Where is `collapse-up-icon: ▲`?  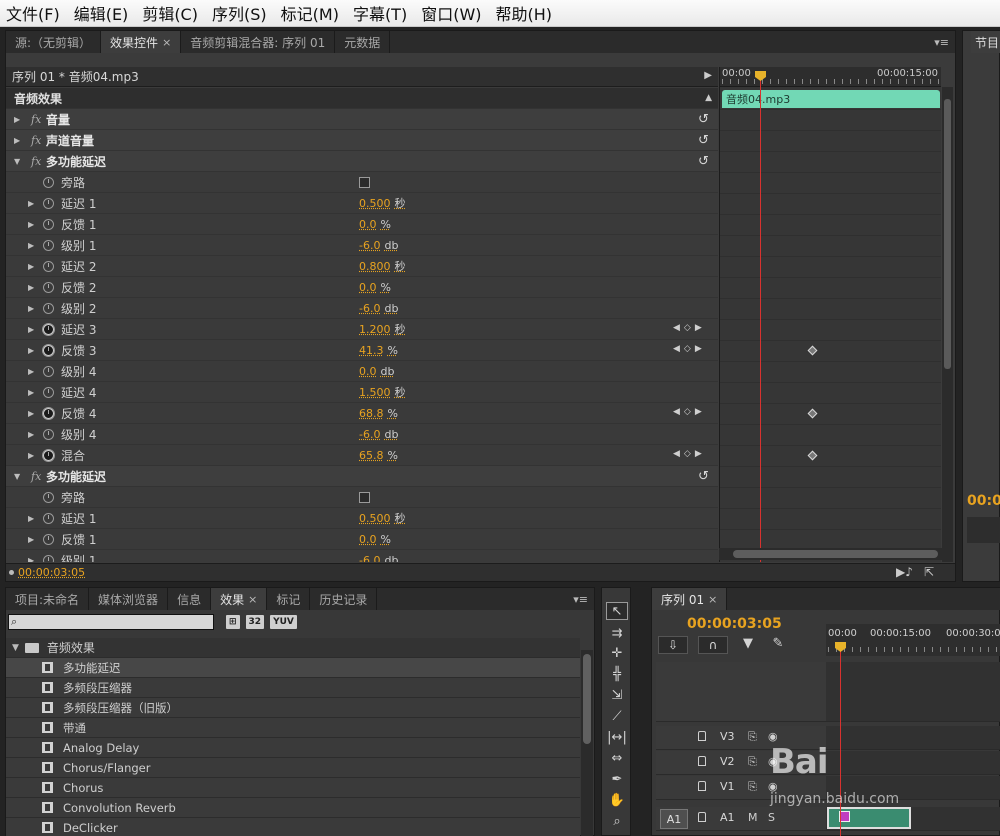
collapse-up-icon: ▲ is located at coordinates (708, 98).